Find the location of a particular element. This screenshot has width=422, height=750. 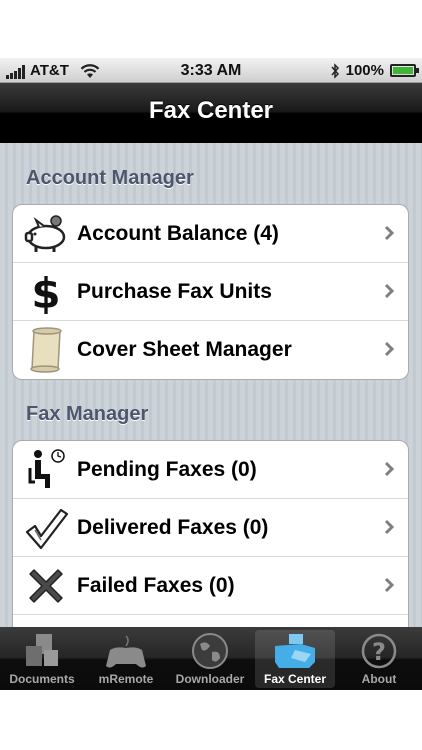

tab-downloader: Downloader is located at coordinates (210, 659).